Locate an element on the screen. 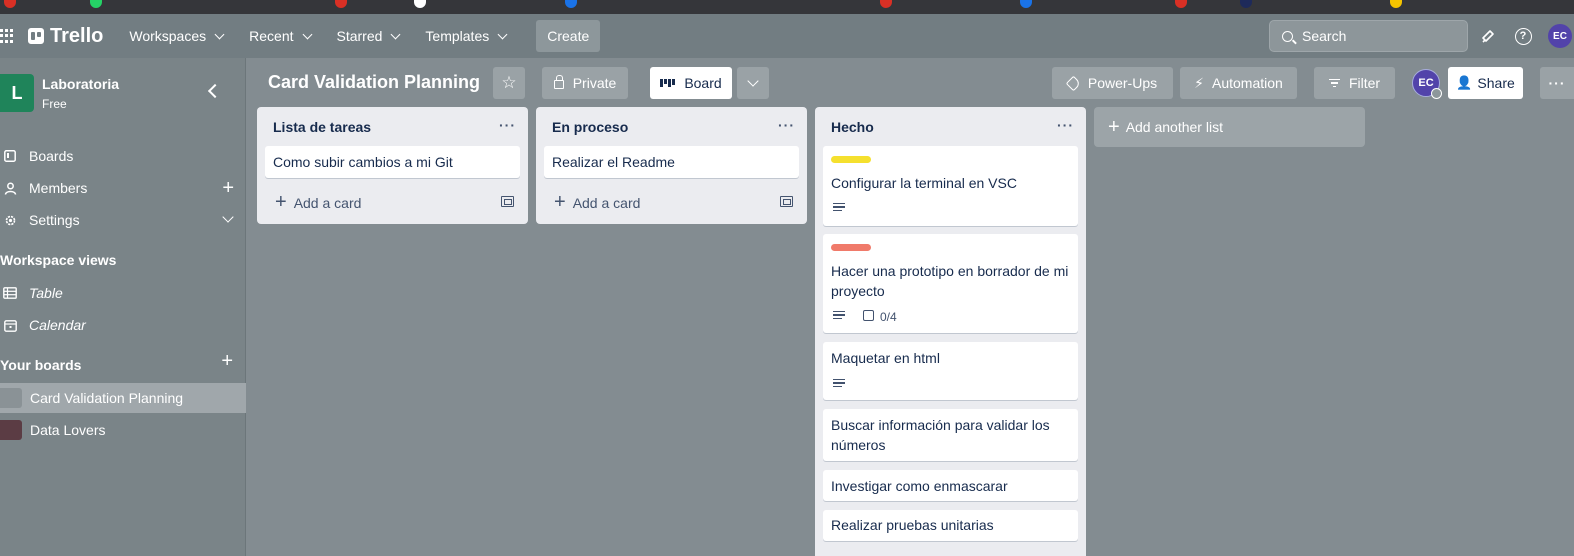 This screenshot has height=556, width=1574. lock-icon is located at coordinates (558, 82).